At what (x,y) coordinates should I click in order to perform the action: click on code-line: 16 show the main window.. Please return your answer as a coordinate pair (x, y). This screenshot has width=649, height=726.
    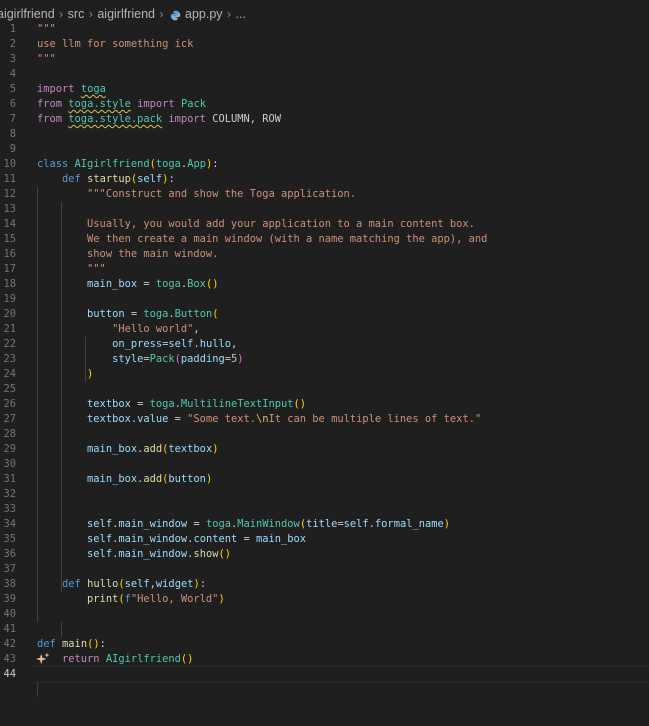
    Looking at the image, I should click on (324, 254).